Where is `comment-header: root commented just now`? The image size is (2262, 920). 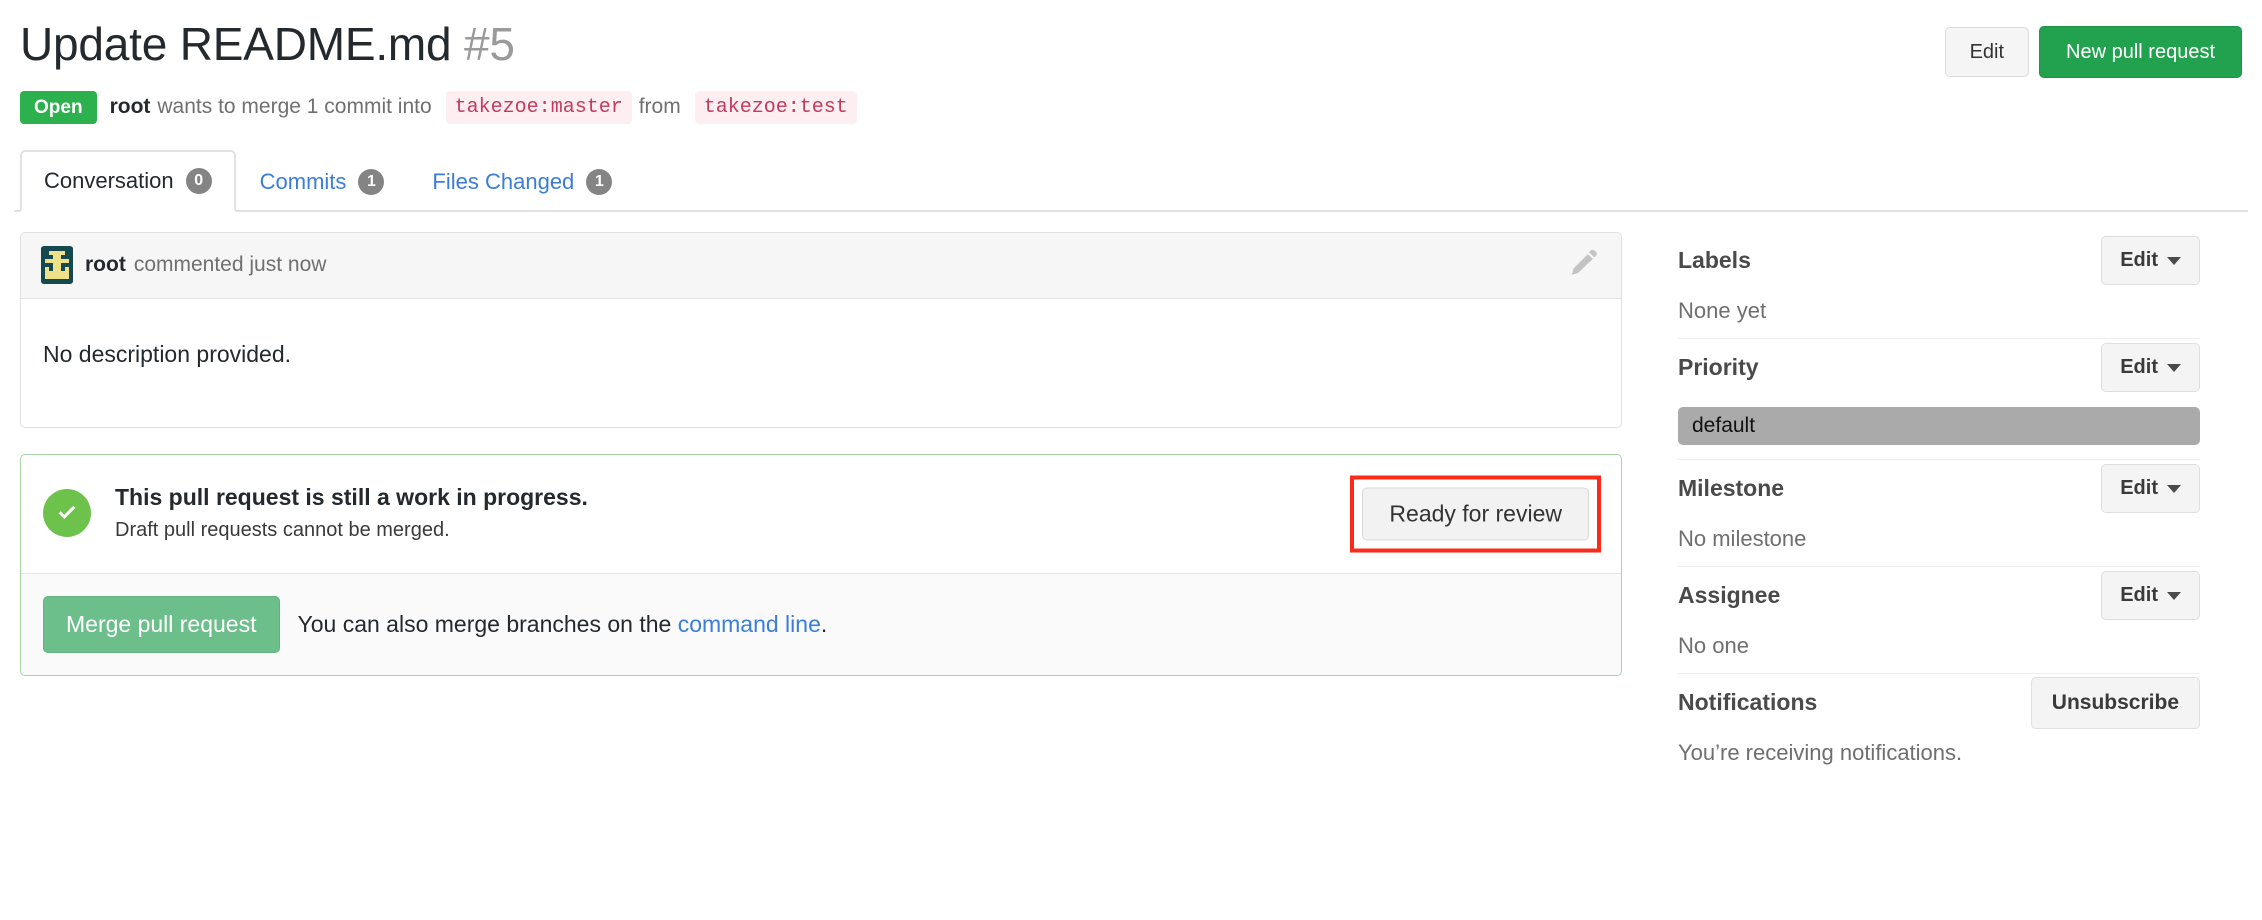
comment-header: root commented just now is located at coordinates (821, 265).